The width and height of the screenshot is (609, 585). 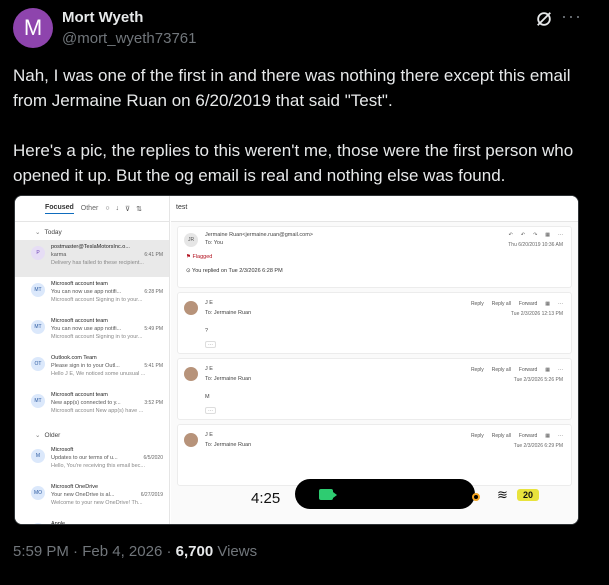 What do you see at coordinates (191, 240) in the screenshot?
I see `sender-avatar: JR` at bounding box center [191, 240].